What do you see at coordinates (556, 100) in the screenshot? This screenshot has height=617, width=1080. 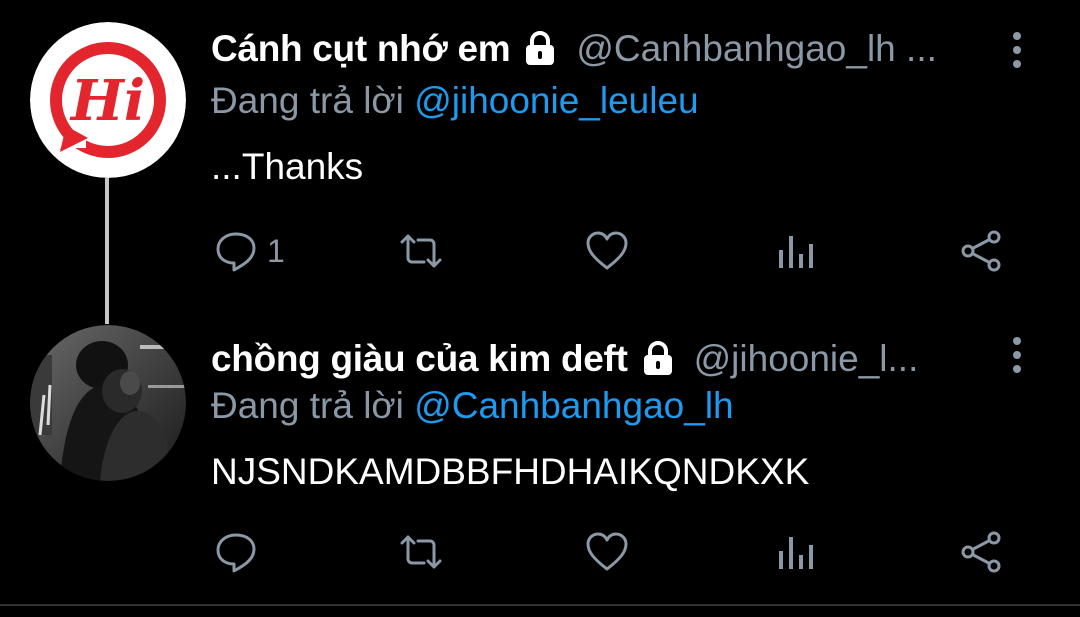 I see `reply-mention-link: @jihoonie_leuleu` at bounding box center [556, 100].